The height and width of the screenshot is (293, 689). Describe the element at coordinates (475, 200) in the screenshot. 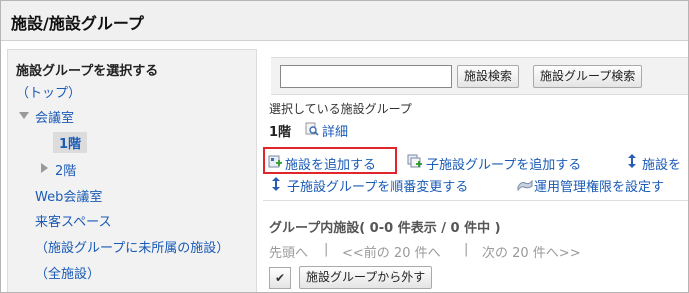

I see `section-divider` at that location.